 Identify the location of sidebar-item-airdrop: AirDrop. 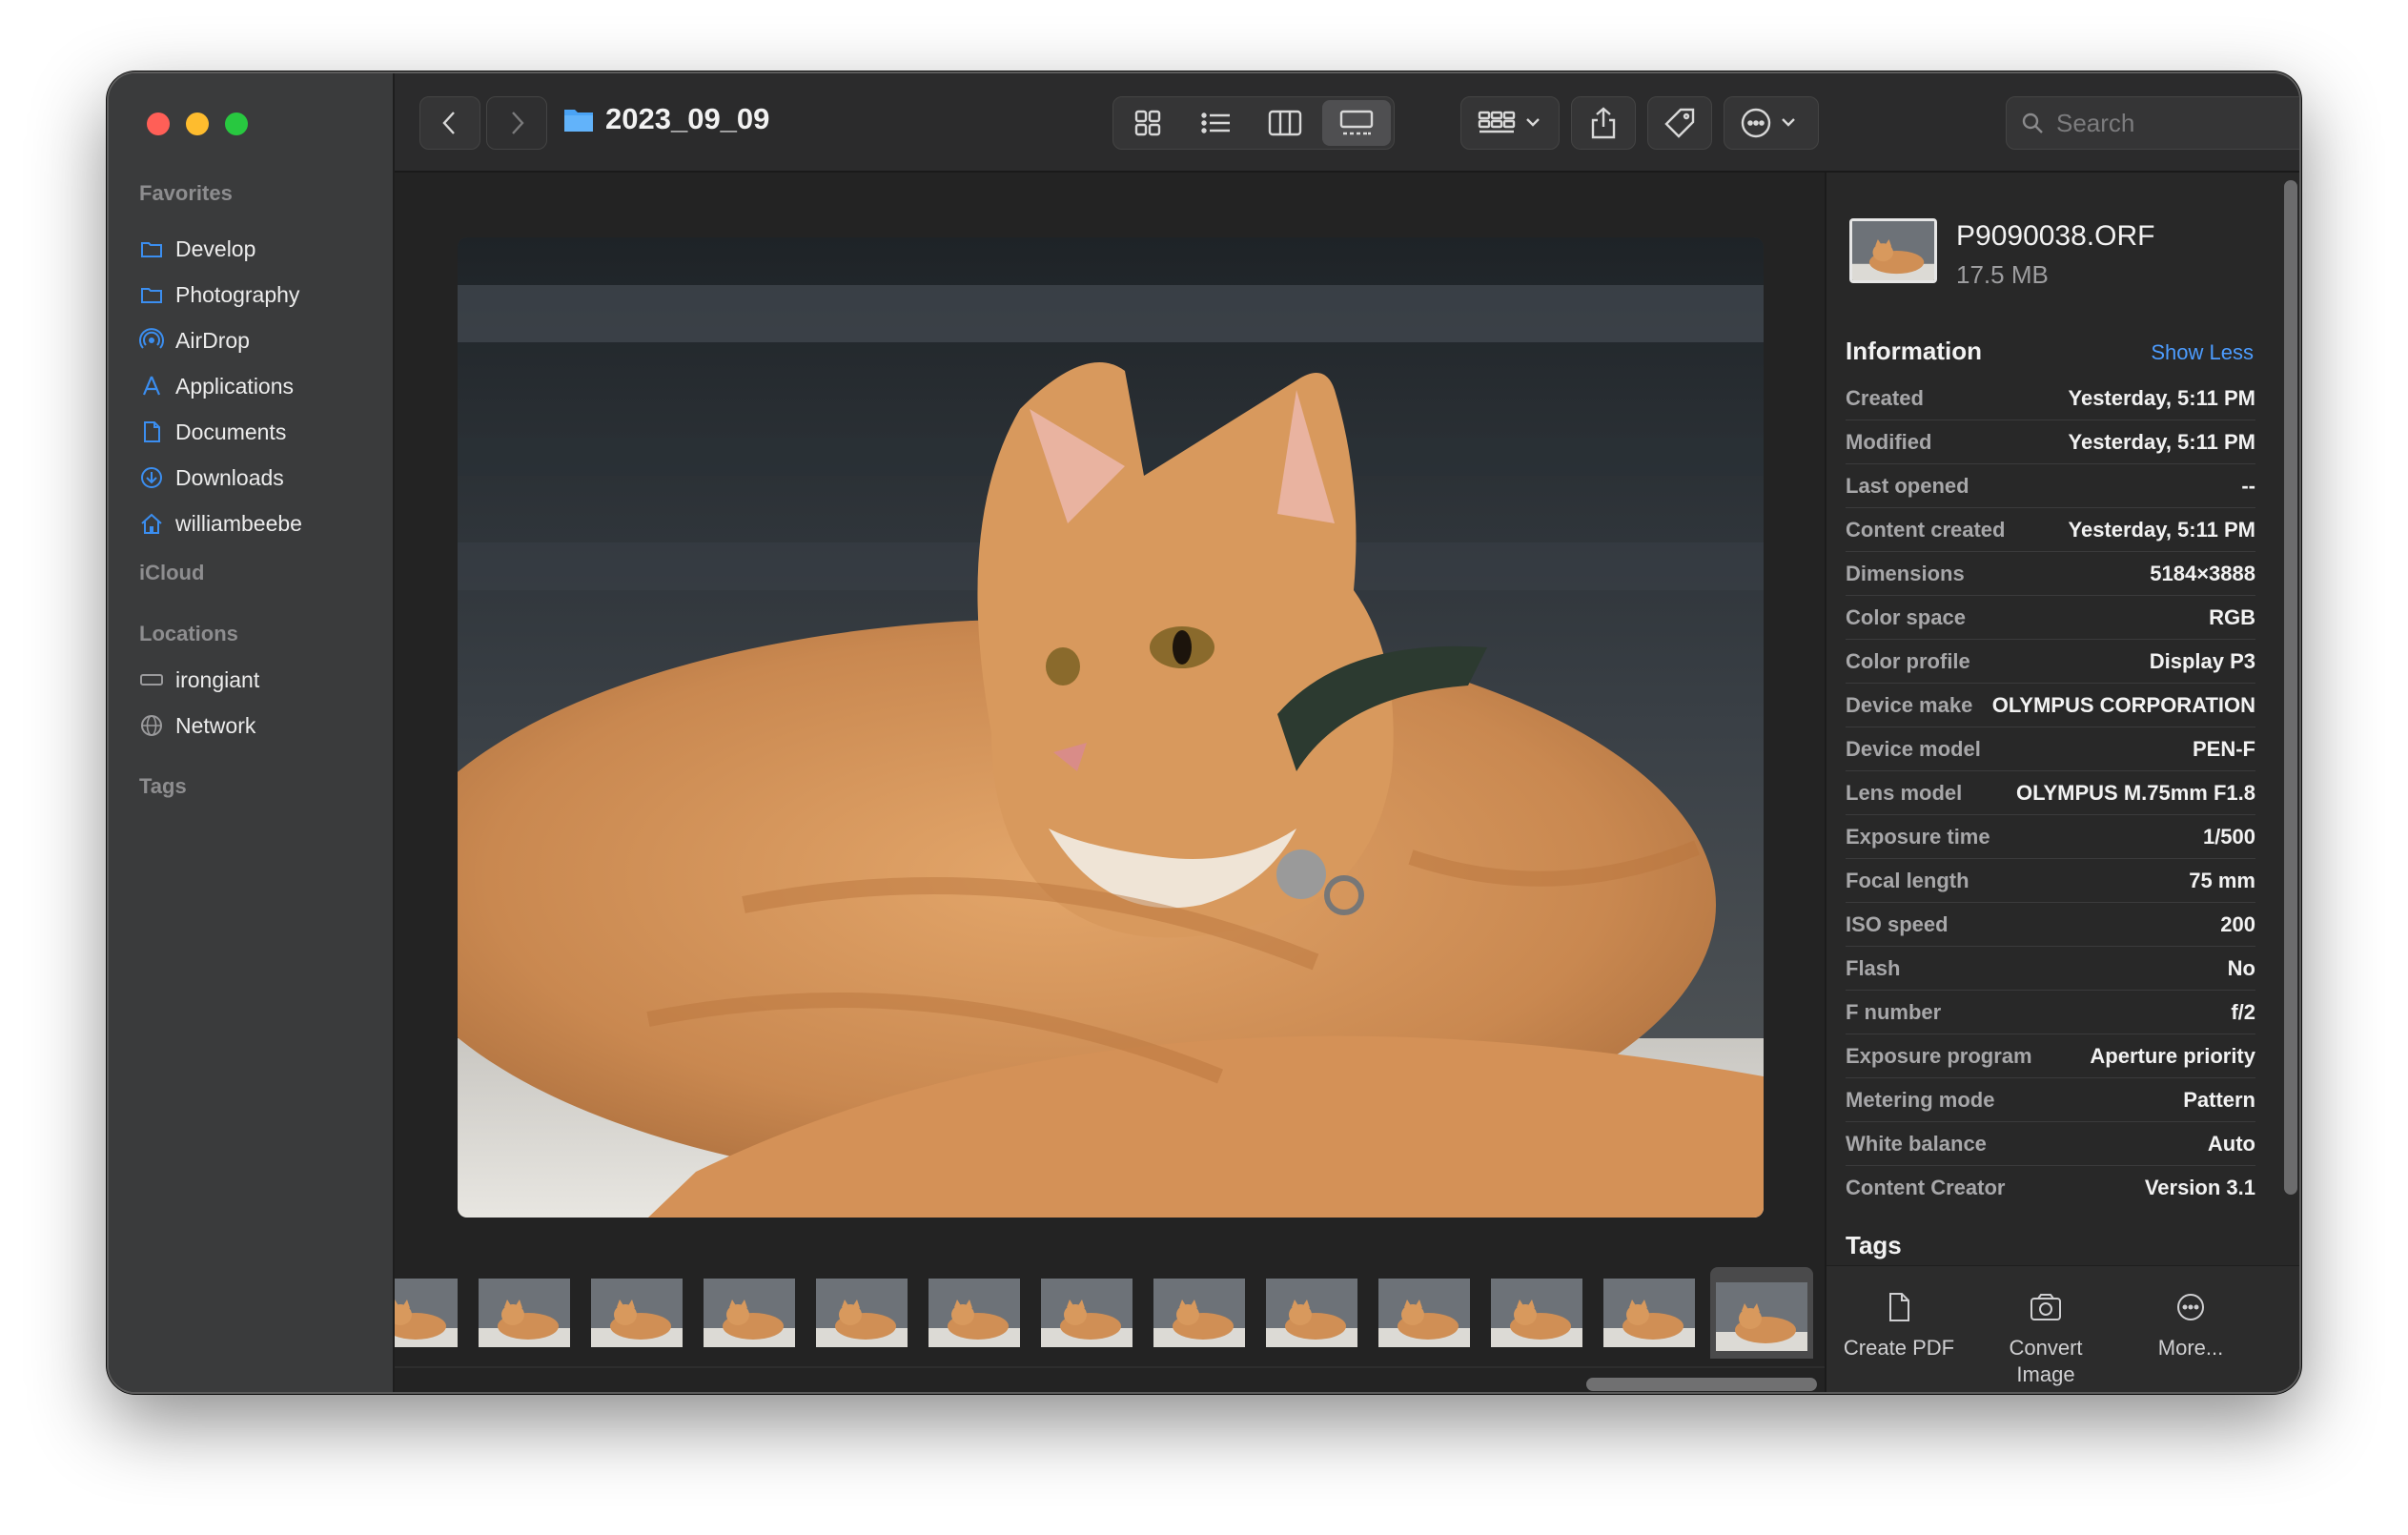
(194, 340).